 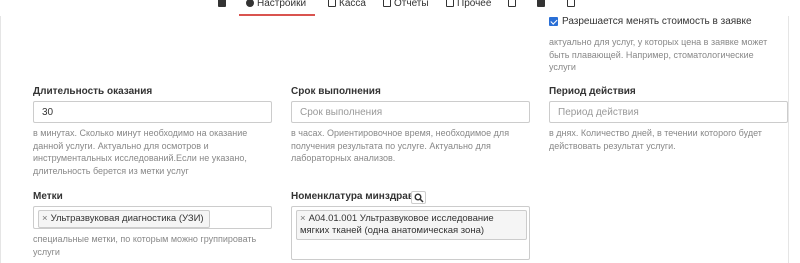 I want to click on search-icon, so click(x=419, y=198).